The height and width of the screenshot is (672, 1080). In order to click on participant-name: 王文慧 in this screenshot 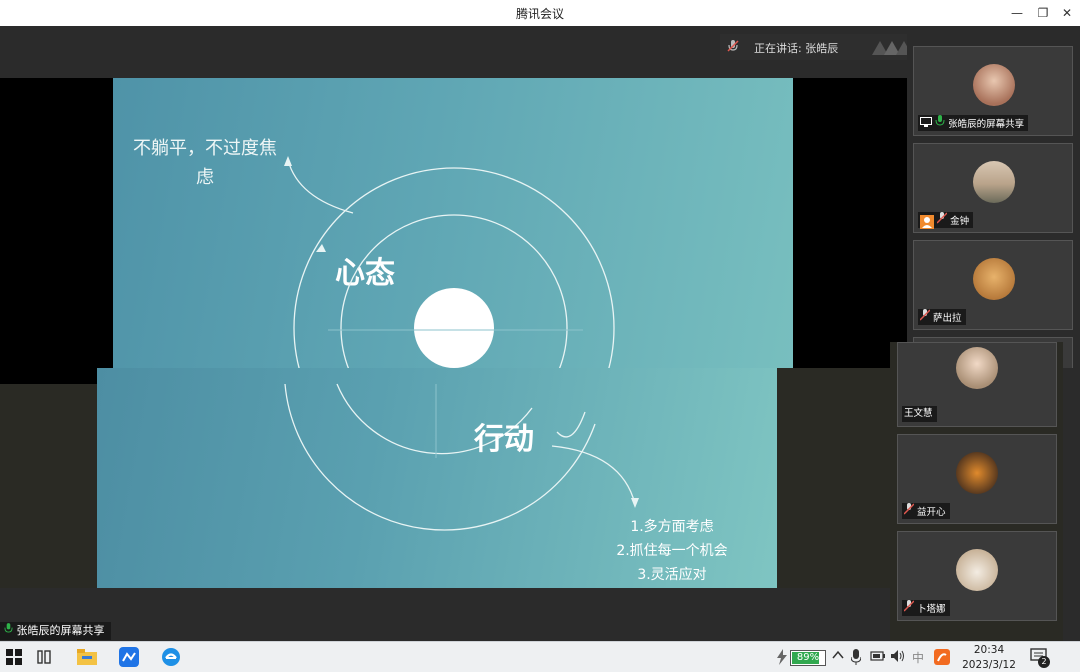, I will do `click(918, 413)`.